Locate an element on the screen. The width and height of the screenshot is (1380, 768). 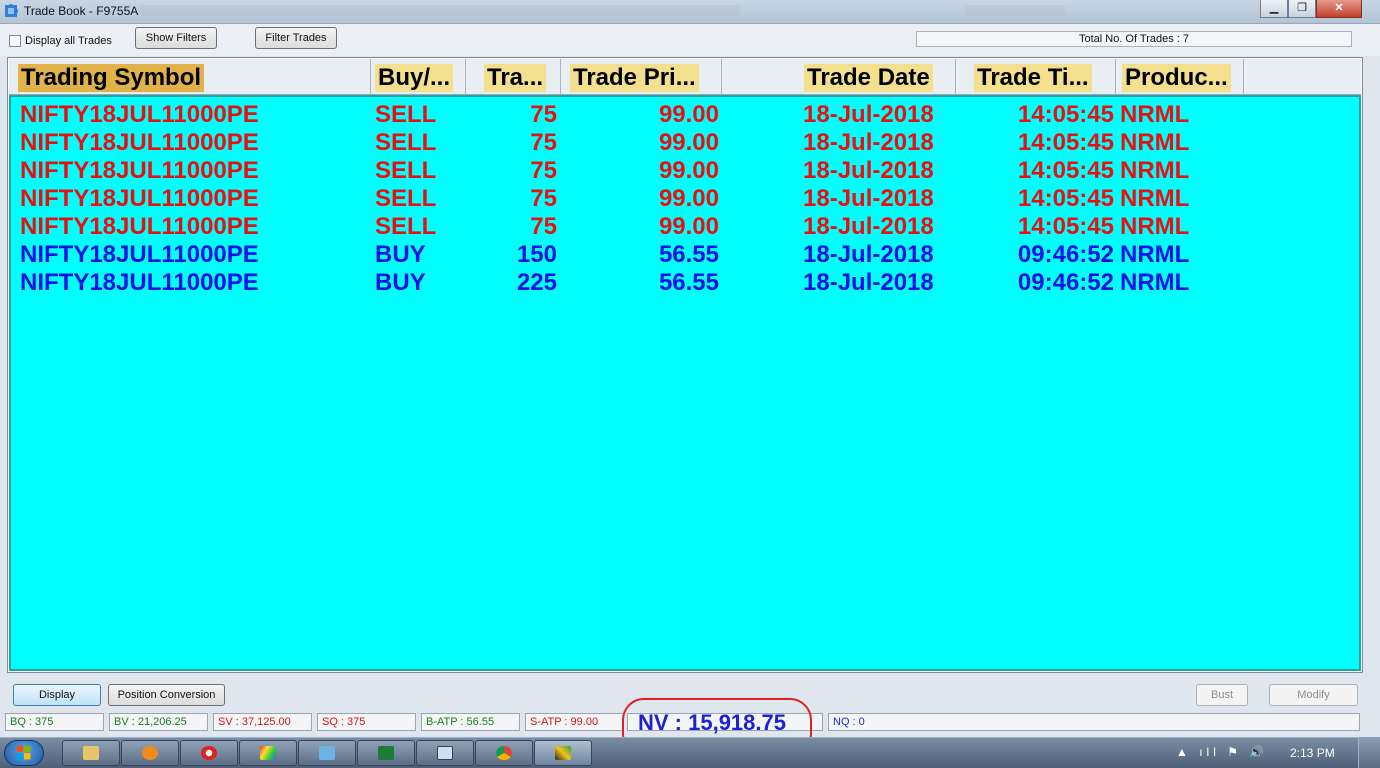
bust-button: Bust is located at coordinates (1222, 695).